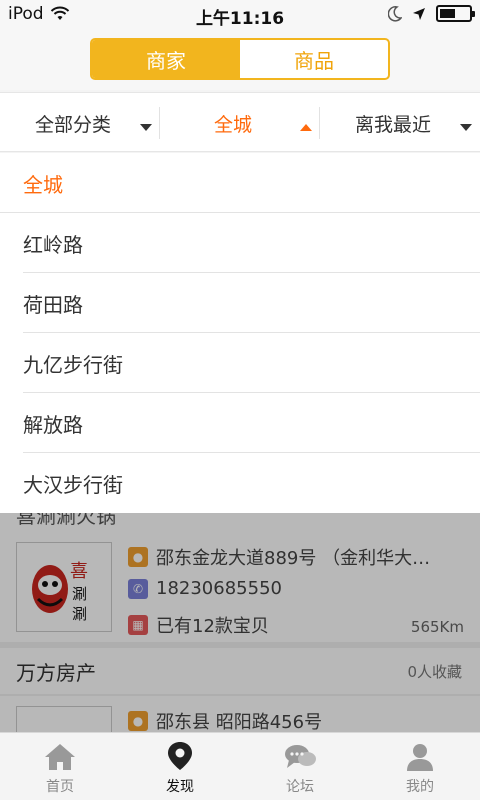  I want to click on filter-category: 全部分类, so click(80, 123).